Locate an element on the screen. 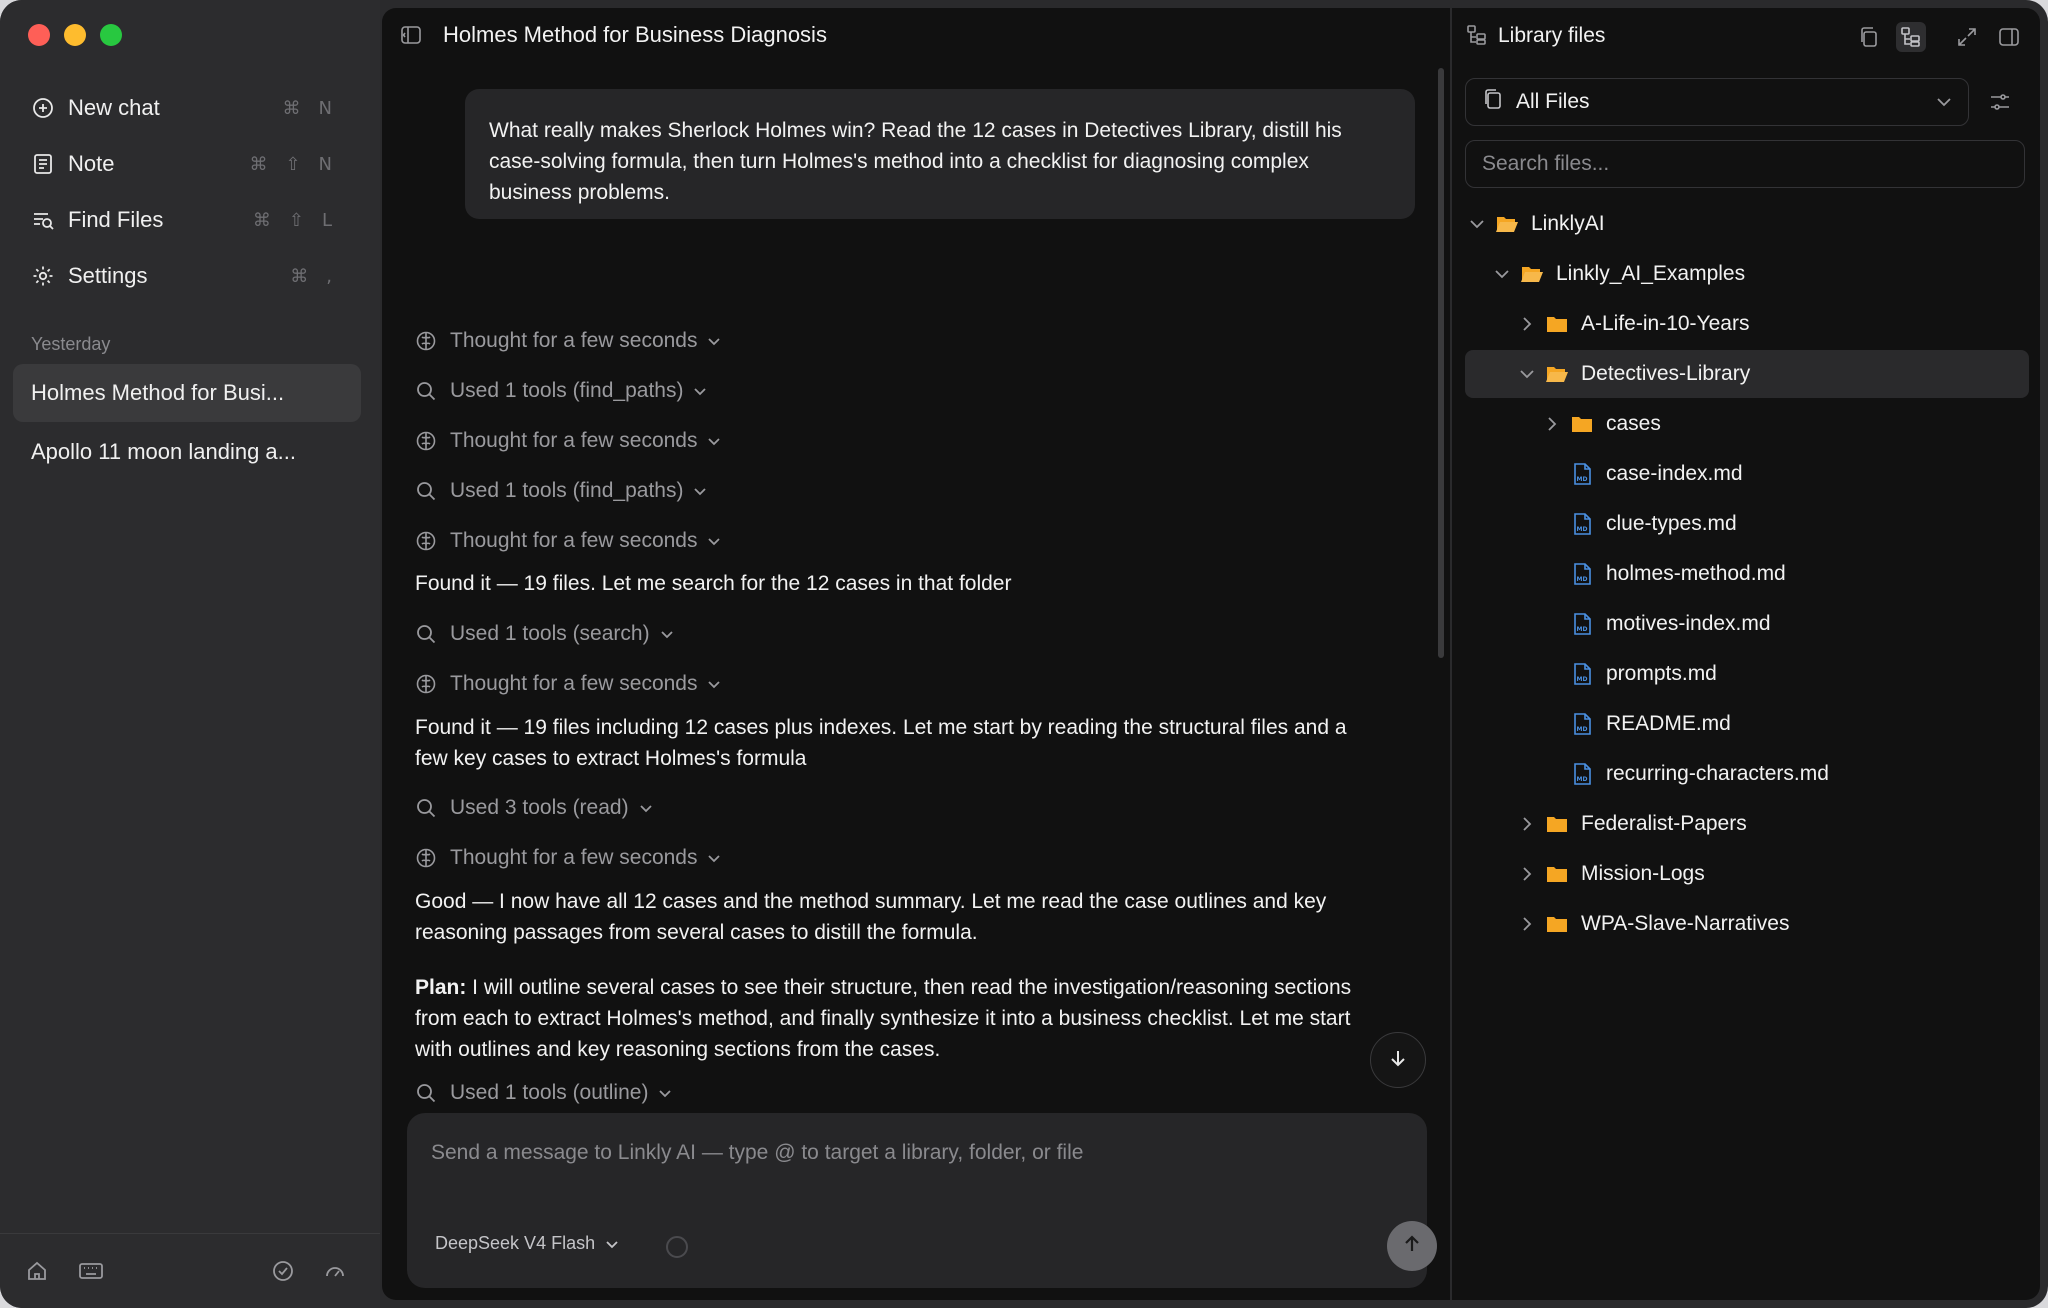 This screenshot has height=1308, width=2048. tree-item-label: case-index.md is located at coordinates (1674, 473).